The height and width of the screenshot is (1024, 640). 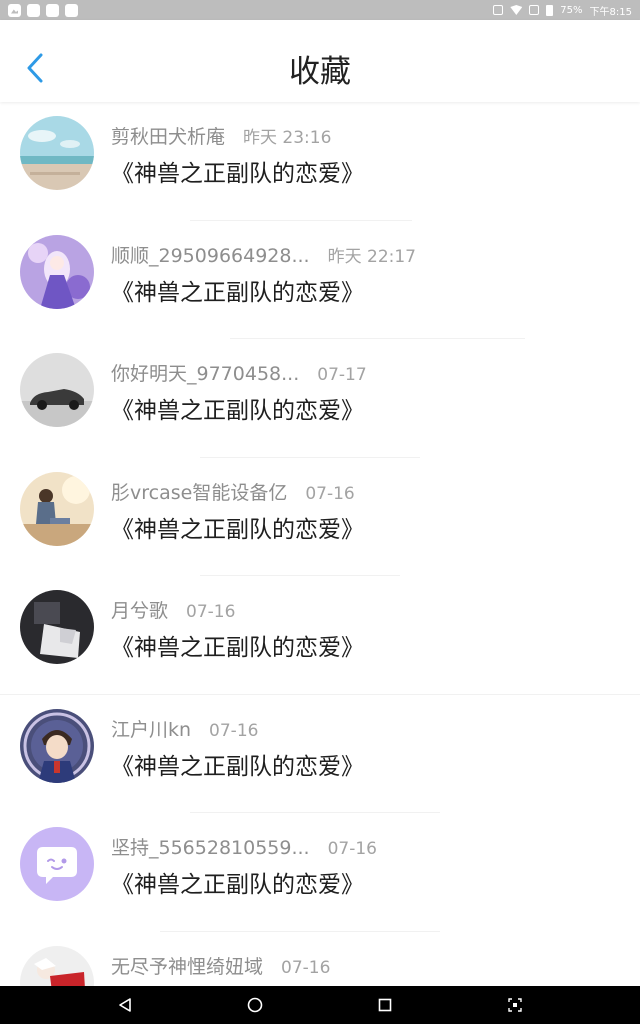 I want to click on list-item: 顺顺_29509664928... 昨天 22:17 《神兽之正副队的恋爱》, so click(x=320, y=280).